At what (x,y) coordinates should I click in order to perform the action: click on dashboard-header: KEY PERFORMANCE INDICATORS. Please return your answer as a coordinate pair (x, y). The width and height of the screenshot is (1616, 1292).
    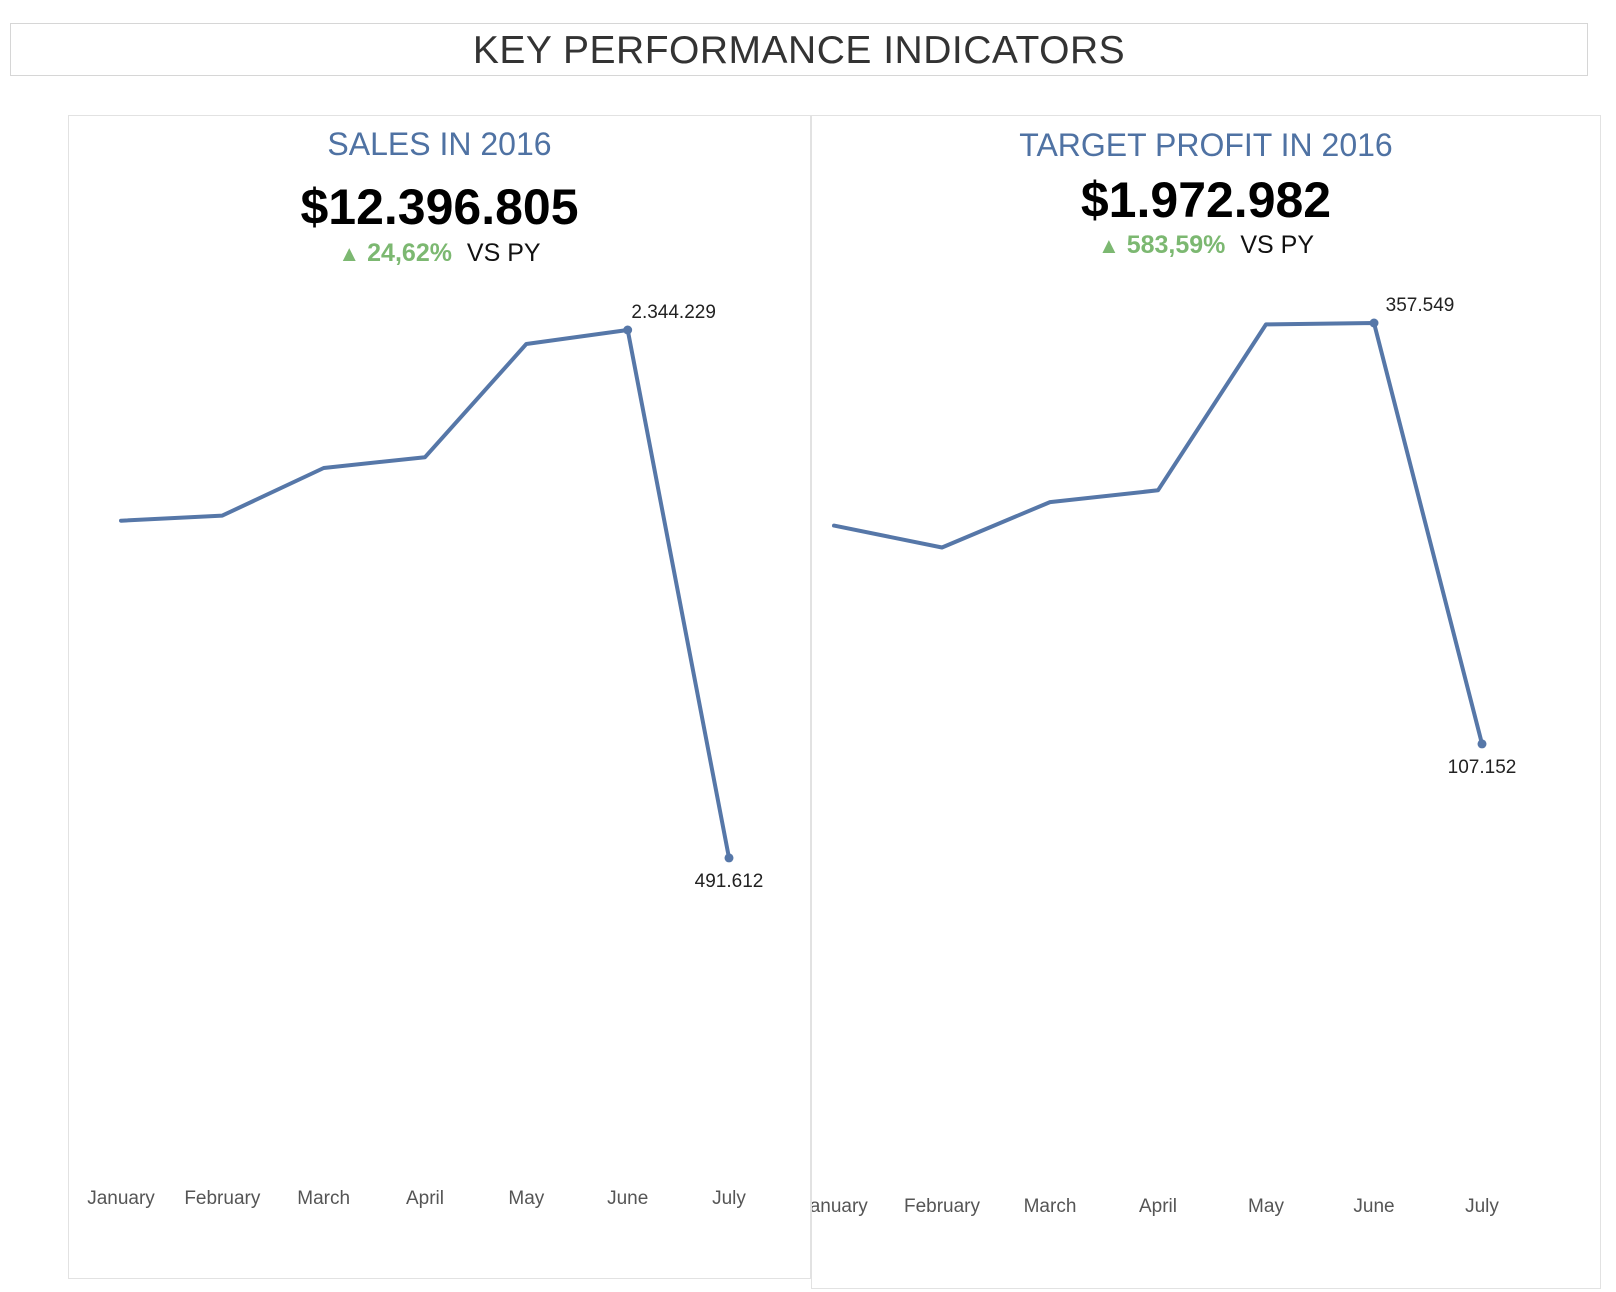
    Looking at the image, I should click on (799, 49).